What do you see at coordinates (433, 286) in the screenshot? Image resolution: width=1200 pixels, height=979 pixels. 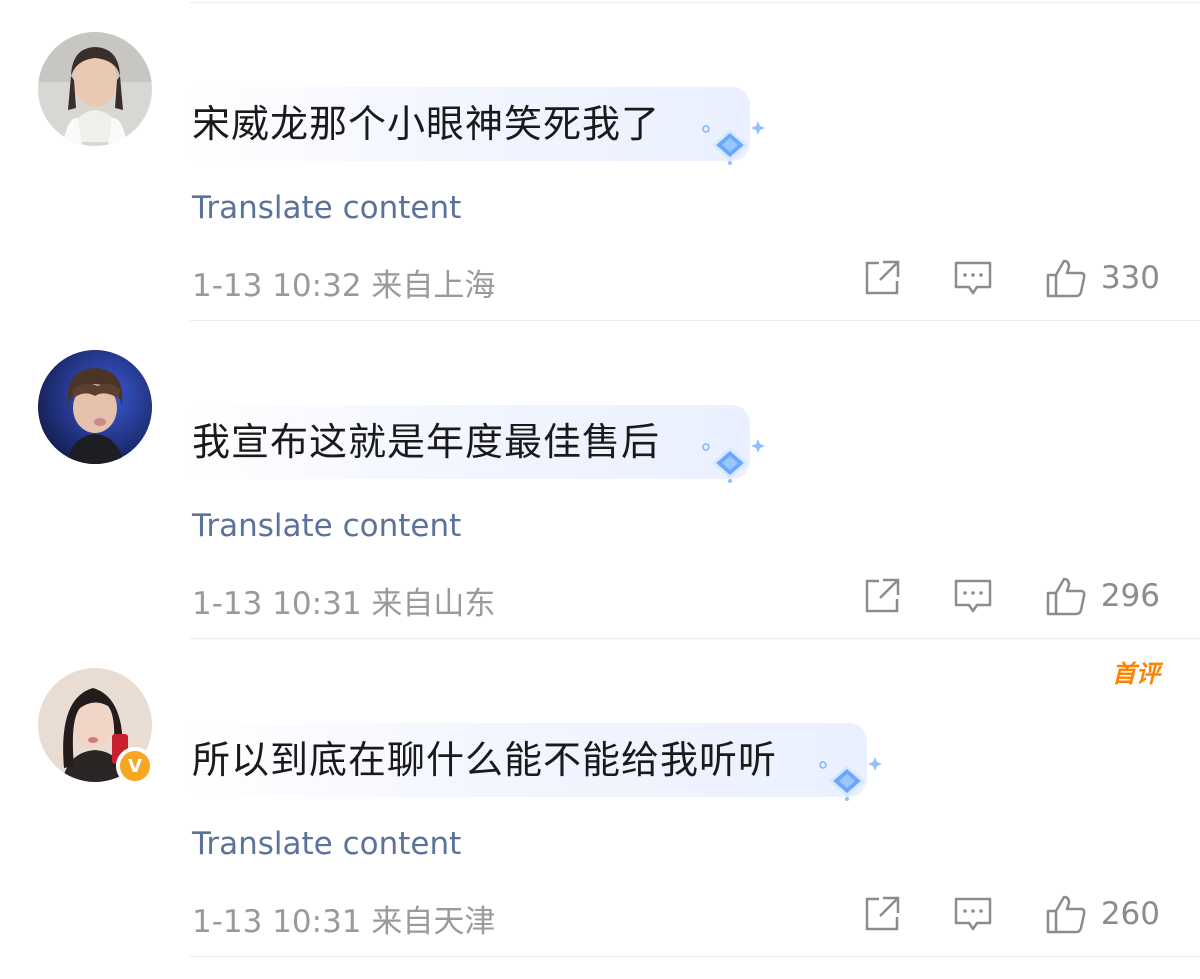 I see `comment-location: 来自上海` at bounding box center [433, 286].